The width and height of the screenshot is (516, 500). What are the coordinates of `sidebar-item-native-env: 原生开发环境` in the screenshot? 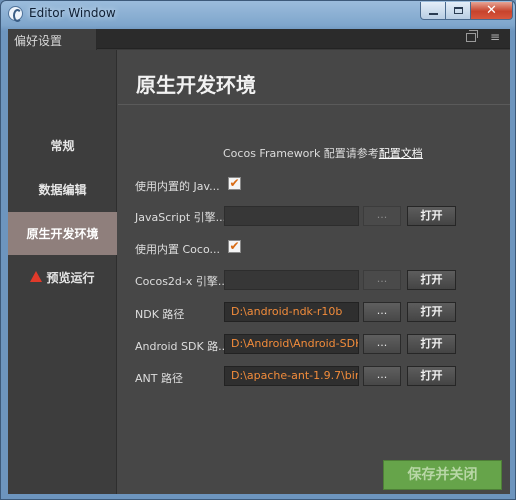 It's located at (62, 233).